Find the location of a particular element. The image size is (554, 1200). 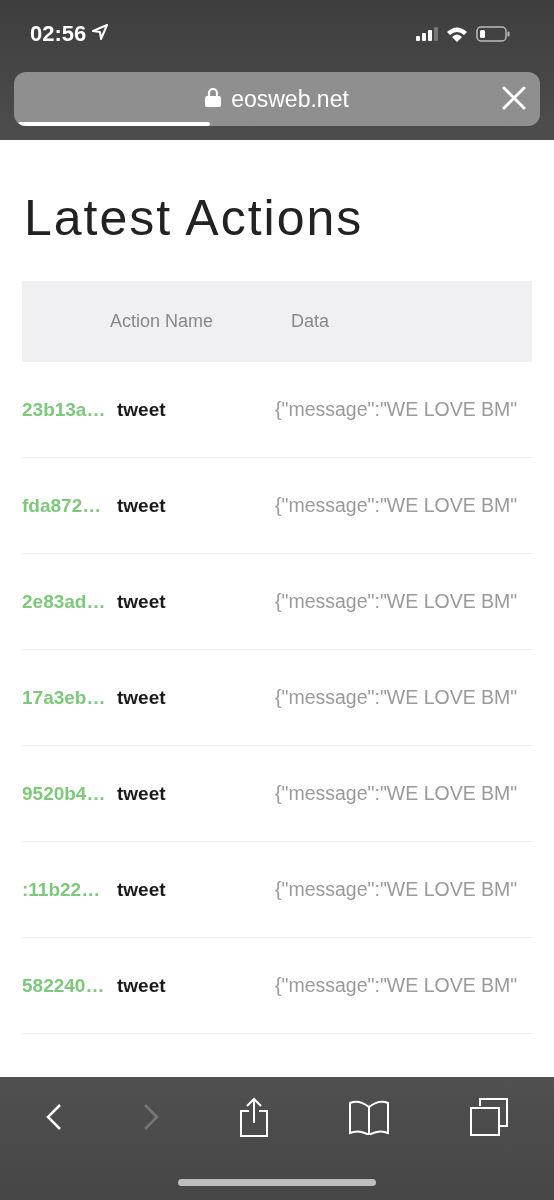

back-button is located at coordinates (54, 1117).